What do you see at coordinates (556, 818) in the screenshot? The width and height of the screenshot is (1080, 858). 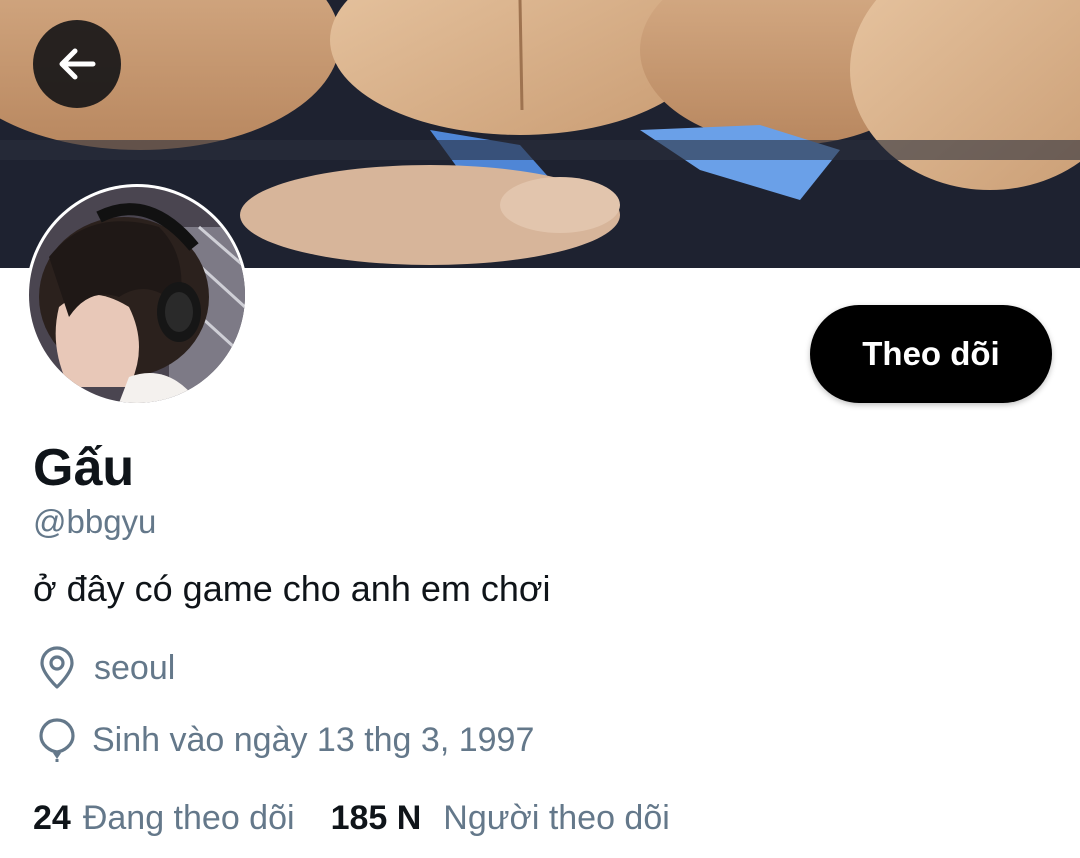 I see `followers-label: Người theo dõi` at bounding box center [556, 818].